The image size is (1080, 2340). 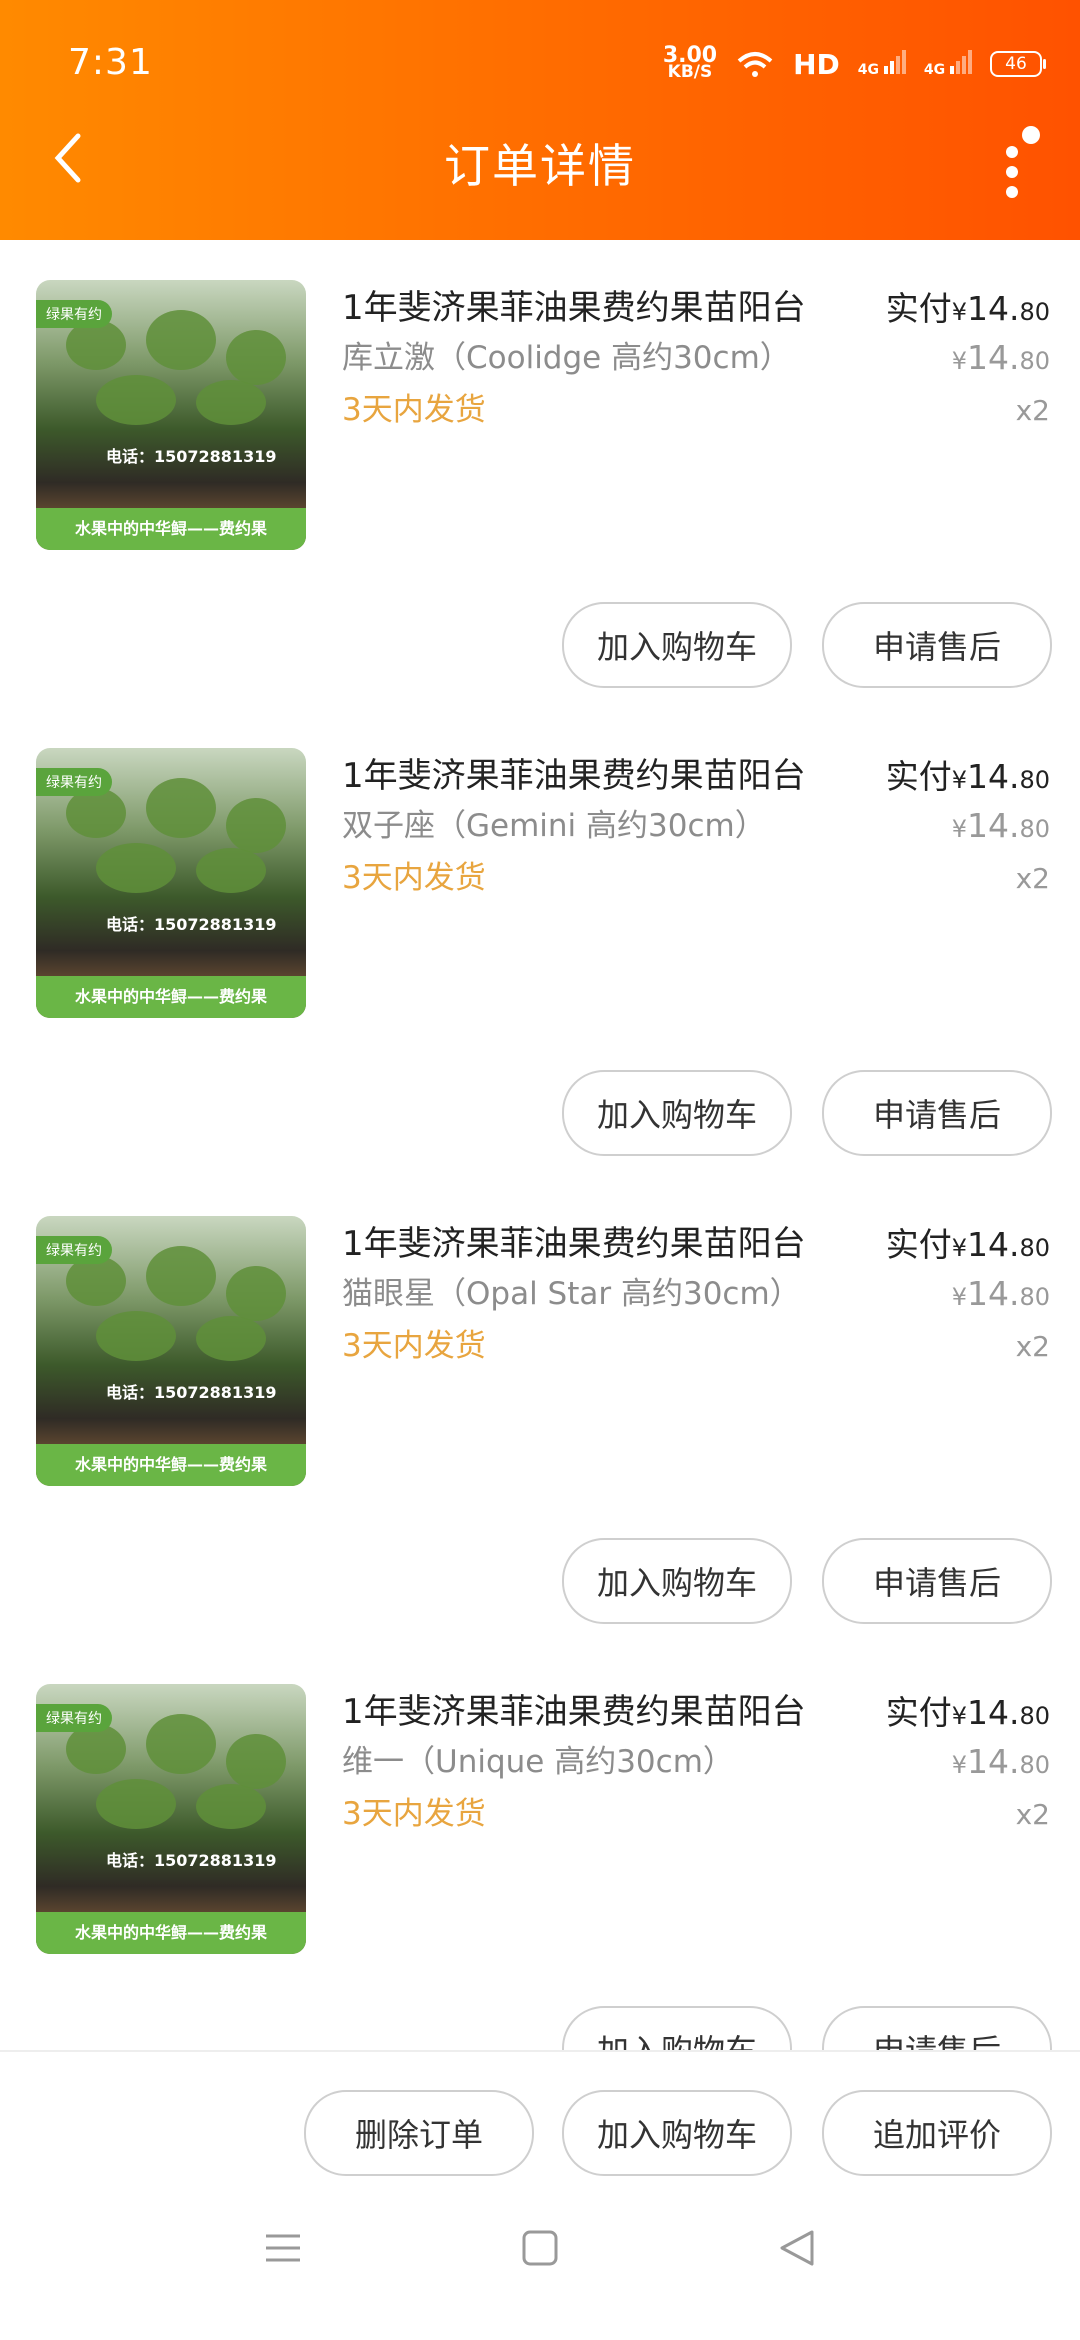 I want to click on status-icons: 3.00 KB/S HD 4G 4G 46, so click(x=854, y=63).